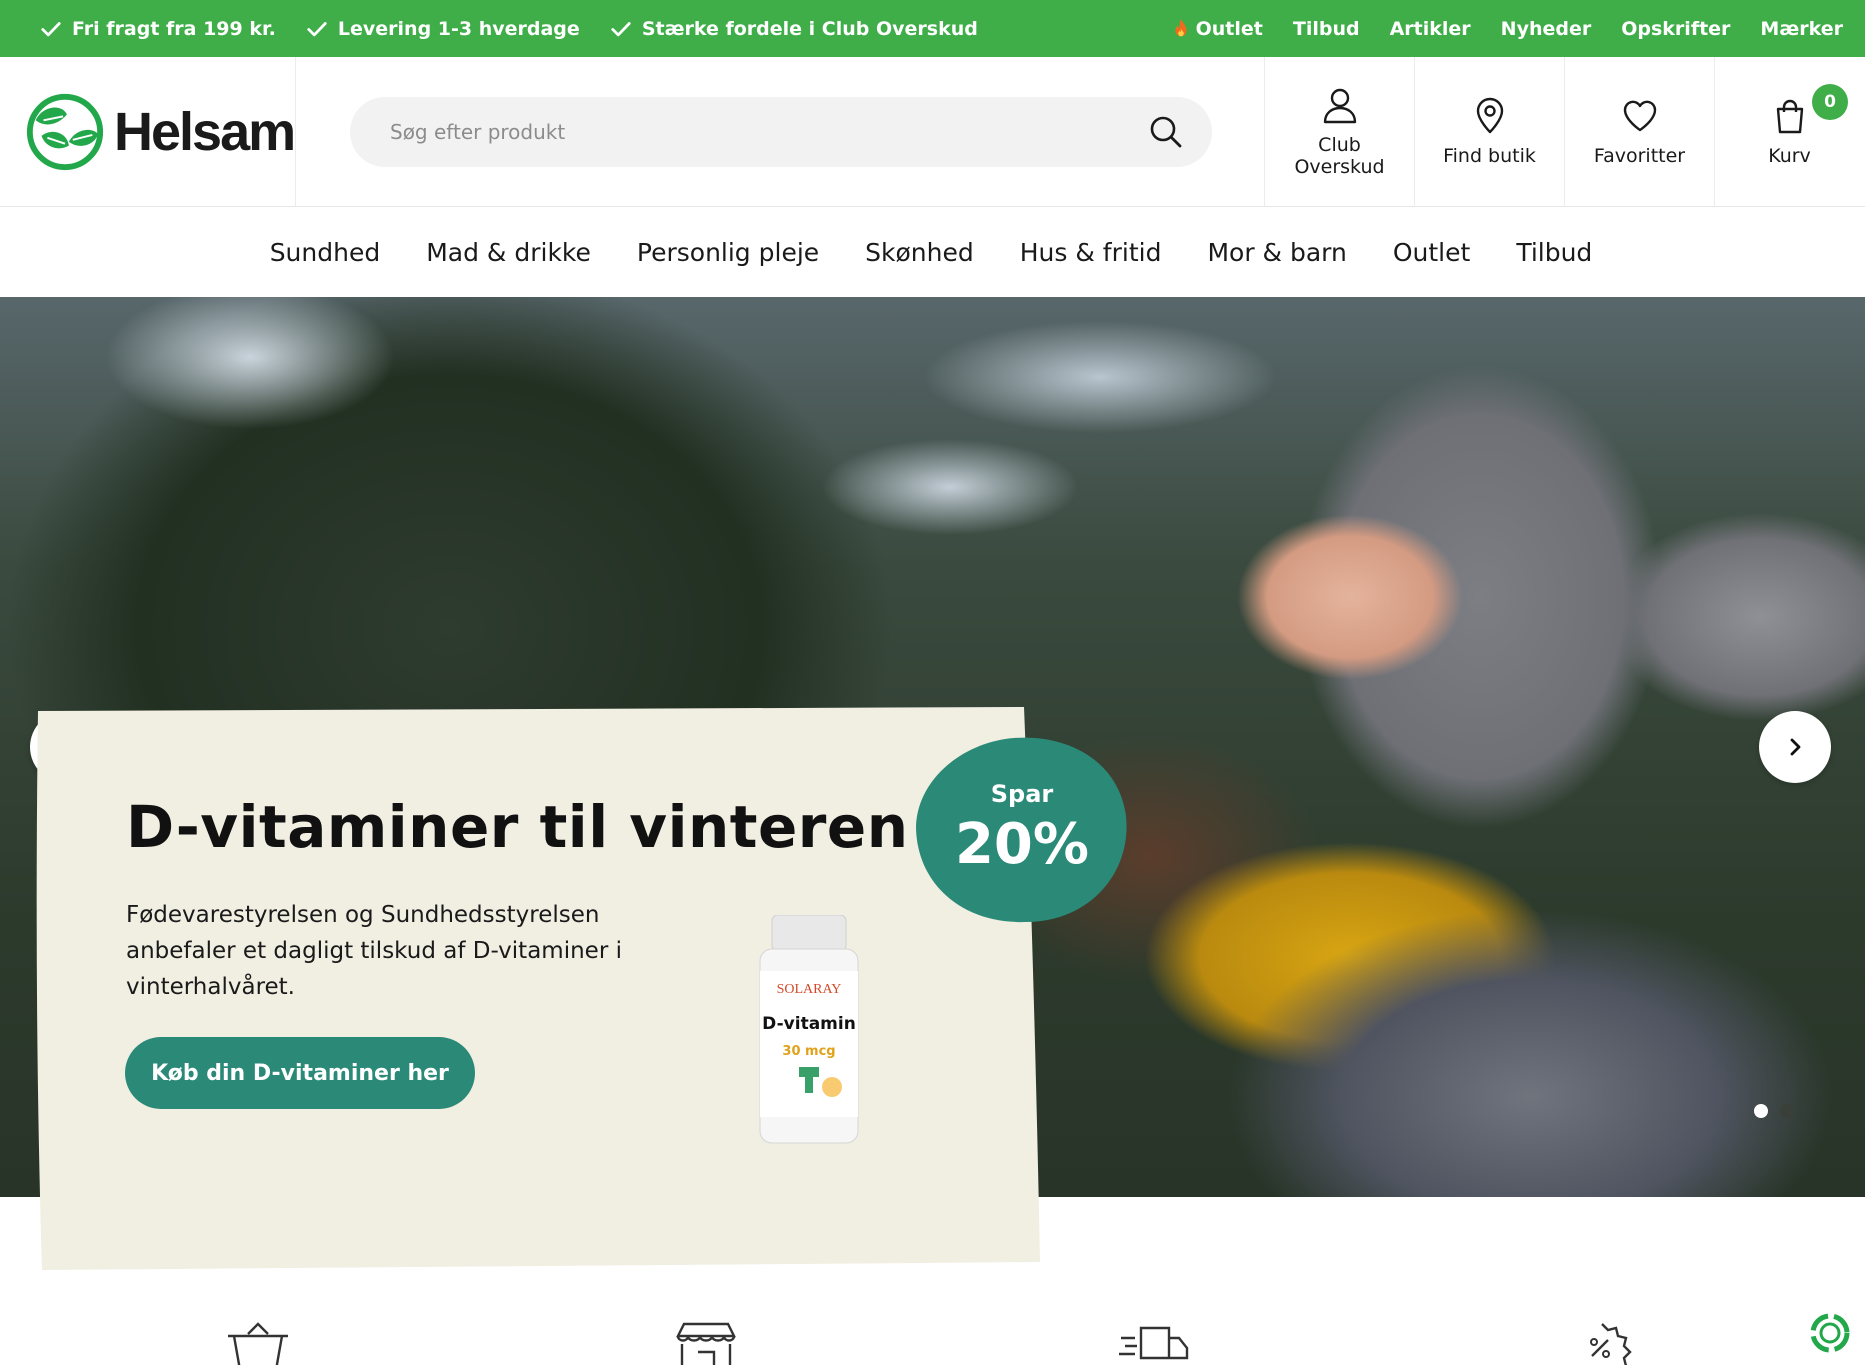 This screenshot has height=1365, width=1865. I want to click on location-pin-icon, so click(1489, 115).